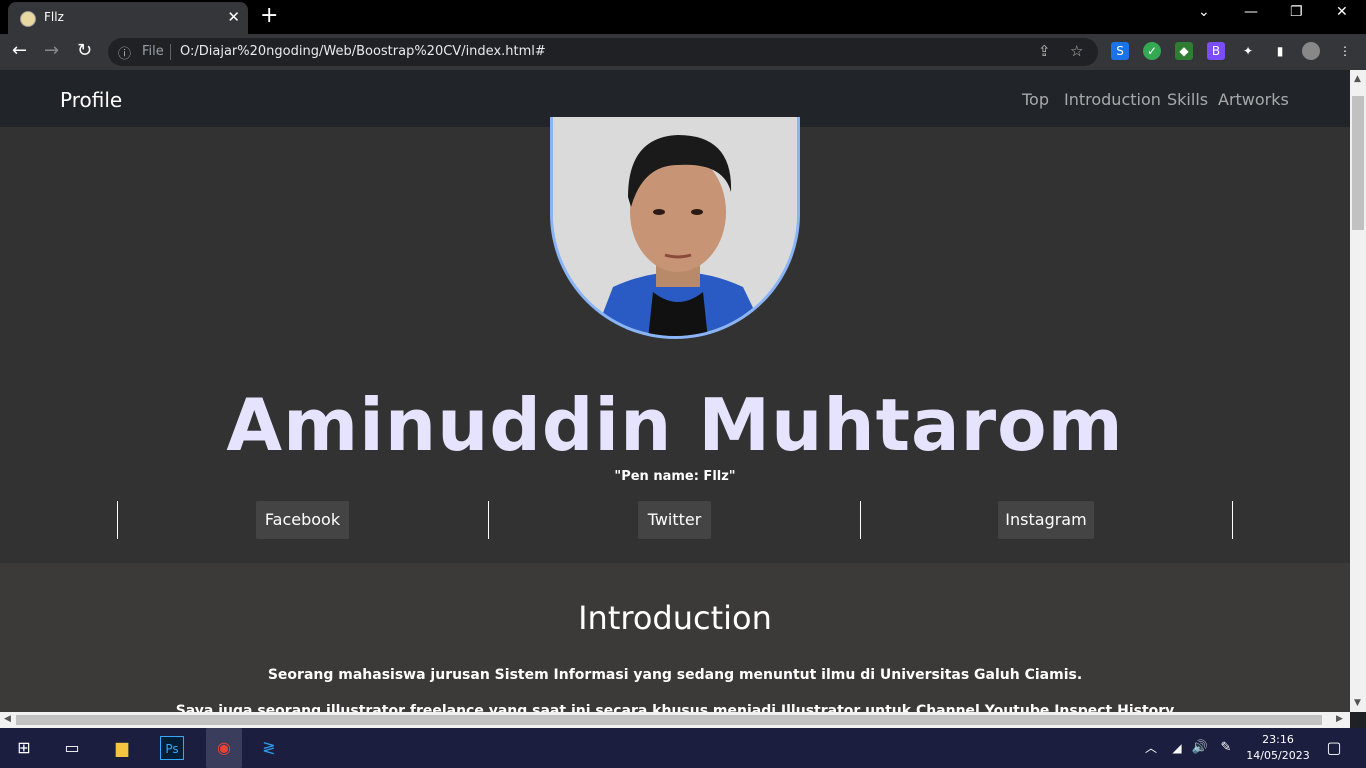 This screenshot has width=1366, height=768. What do you see at coordinates (269, 748) in the screenshot?
I see `vscode-icon: ≷` at bounding box center [269, 748].